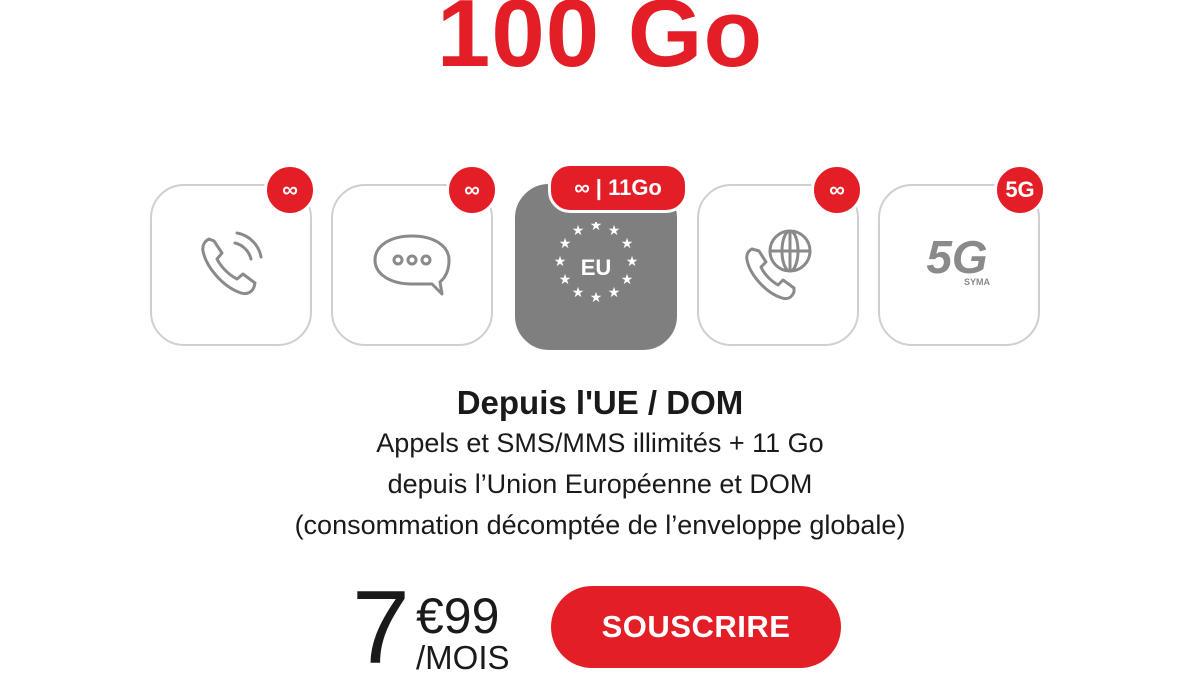 Image resolution: width=1200 pixels, height=686 pixels. I want to click on 5g-badge: 5G, so click(1020, 190).